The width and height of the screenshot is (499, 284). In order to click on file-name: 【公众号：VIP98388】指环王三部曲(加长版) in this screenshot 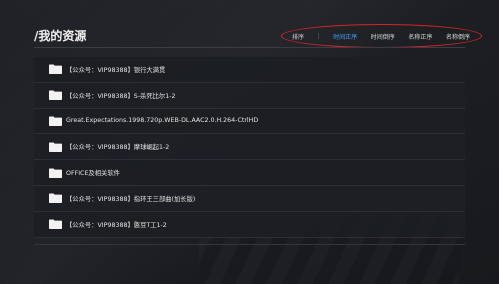, I will do `click(131, 199)`.